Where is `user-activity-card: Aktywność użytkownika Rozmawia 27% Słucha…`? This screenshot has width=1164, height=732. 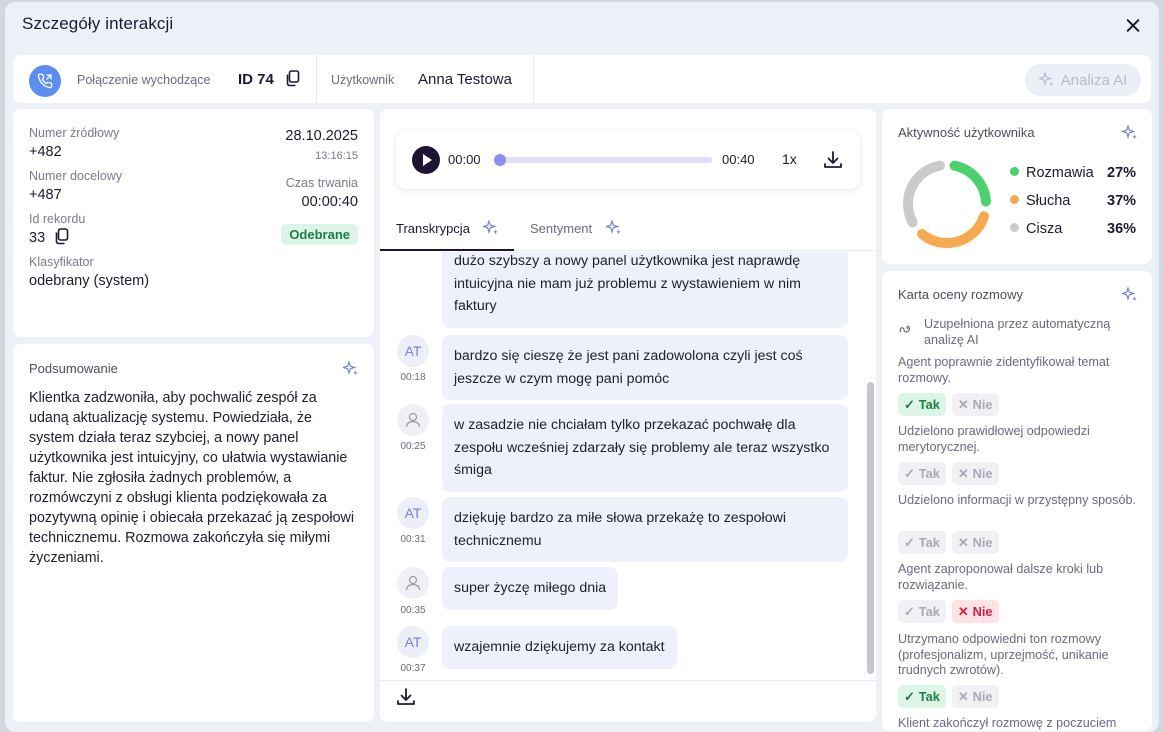 user-activity-card: Aktywność użytkownika Rozmawia 27% Słucha… is located at coordinates (1017, 186).